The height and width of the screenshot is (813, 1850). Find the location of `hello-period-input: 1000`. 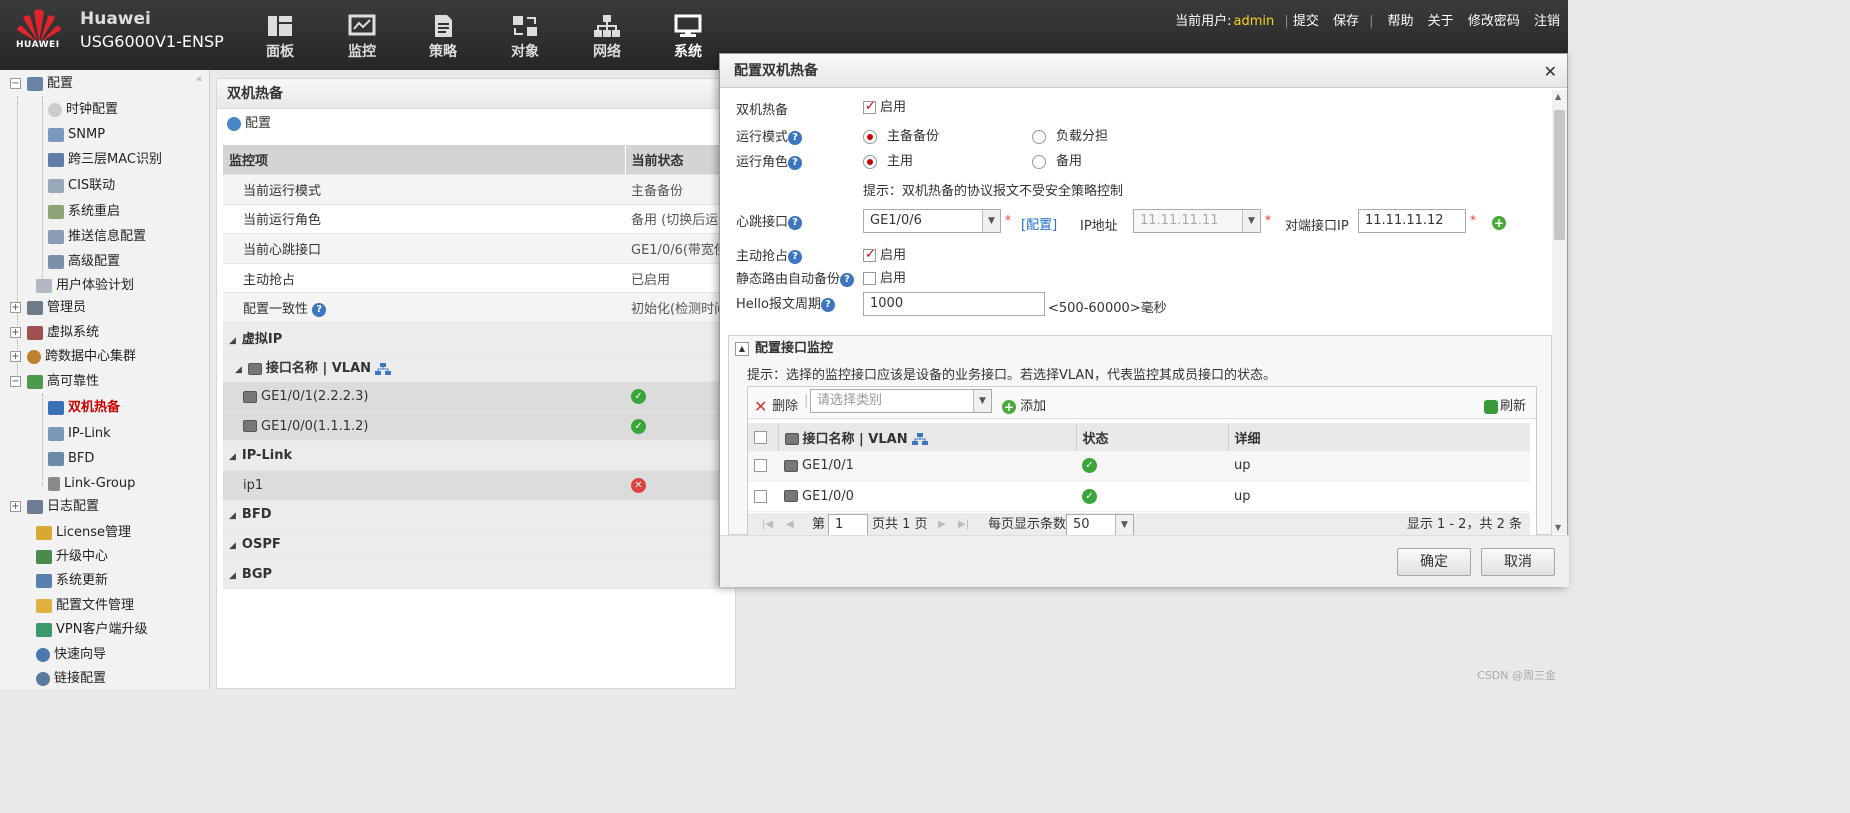

hello-period-input: 1000 is located at coordinates (954, 304).